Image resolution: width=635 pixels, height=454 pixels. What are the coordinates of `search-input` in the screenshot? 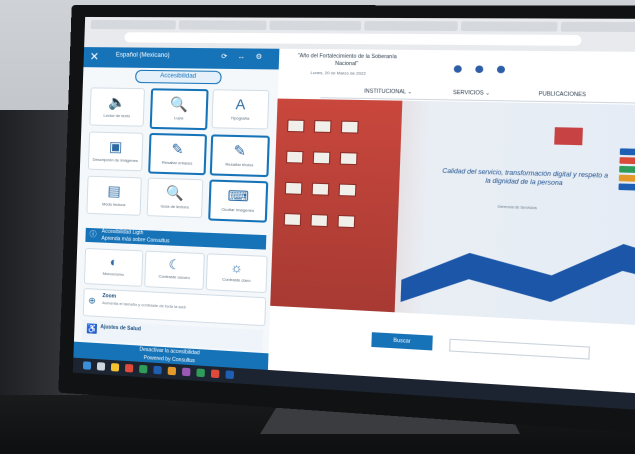 It's located at (519, 349).